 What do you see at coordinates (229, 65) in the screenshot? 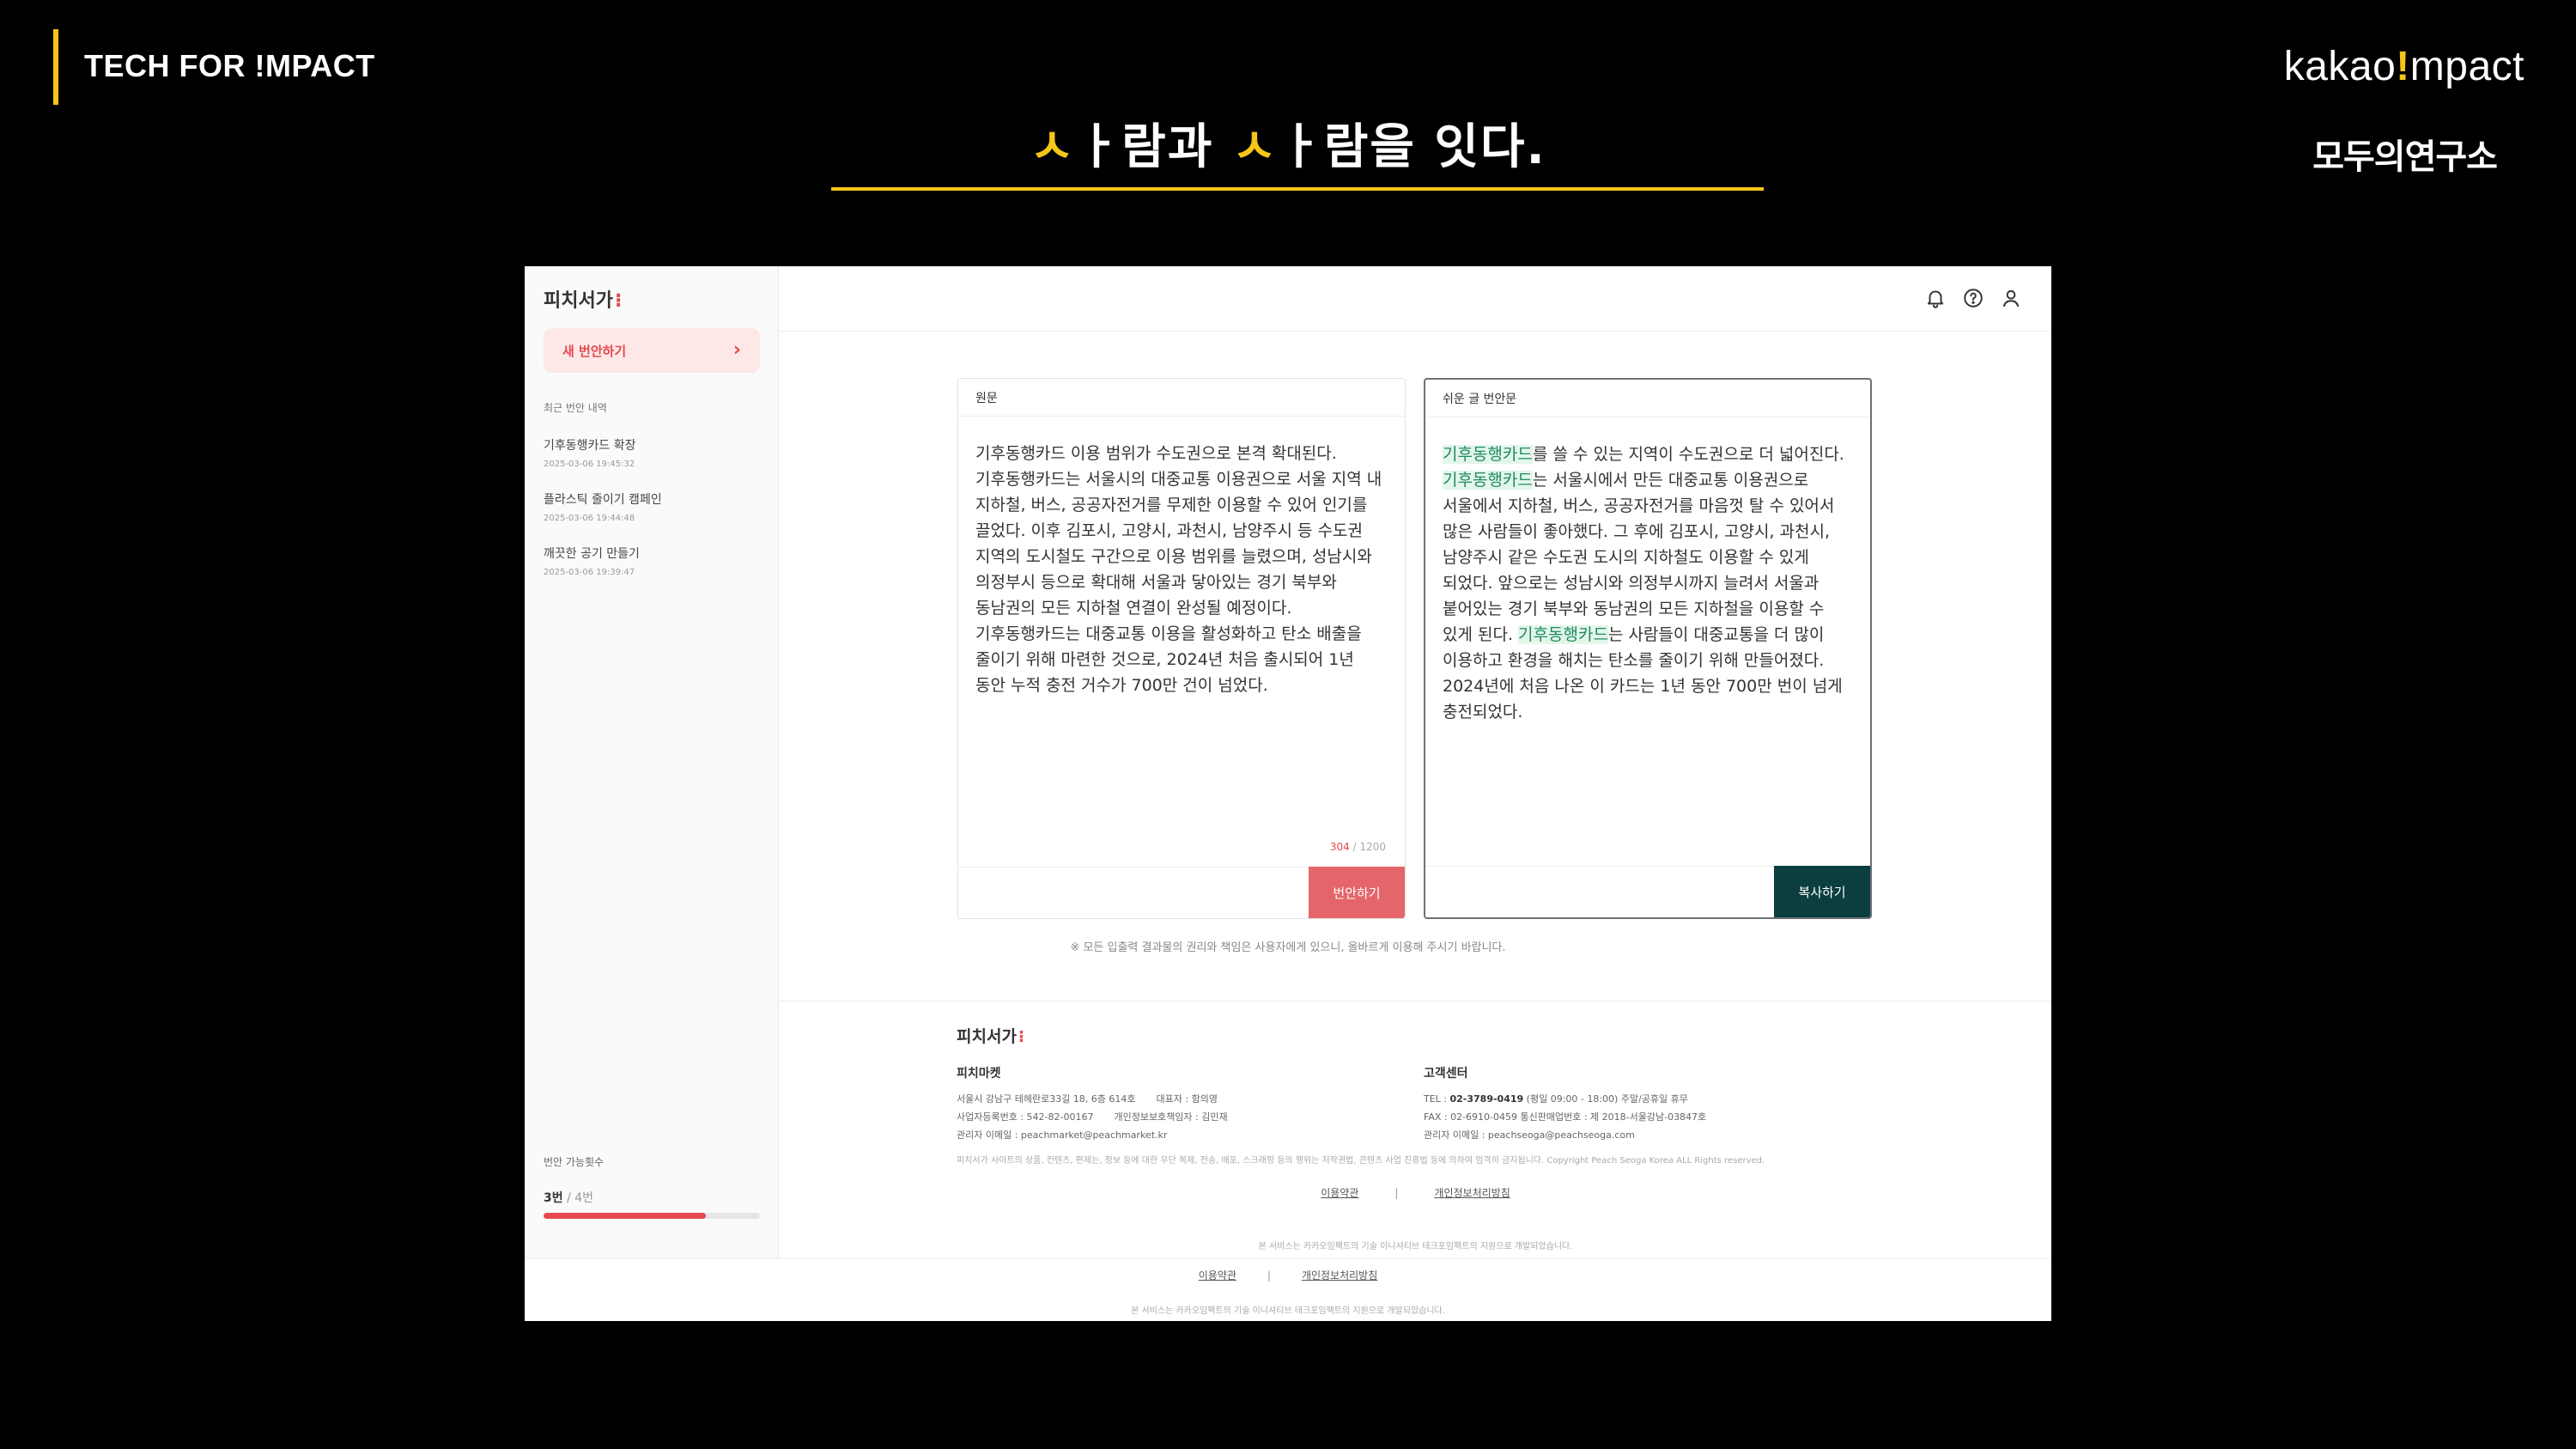
I see `tech-for-impact-label: TECH FOR !MPACT` at bounding box center [229, 65].